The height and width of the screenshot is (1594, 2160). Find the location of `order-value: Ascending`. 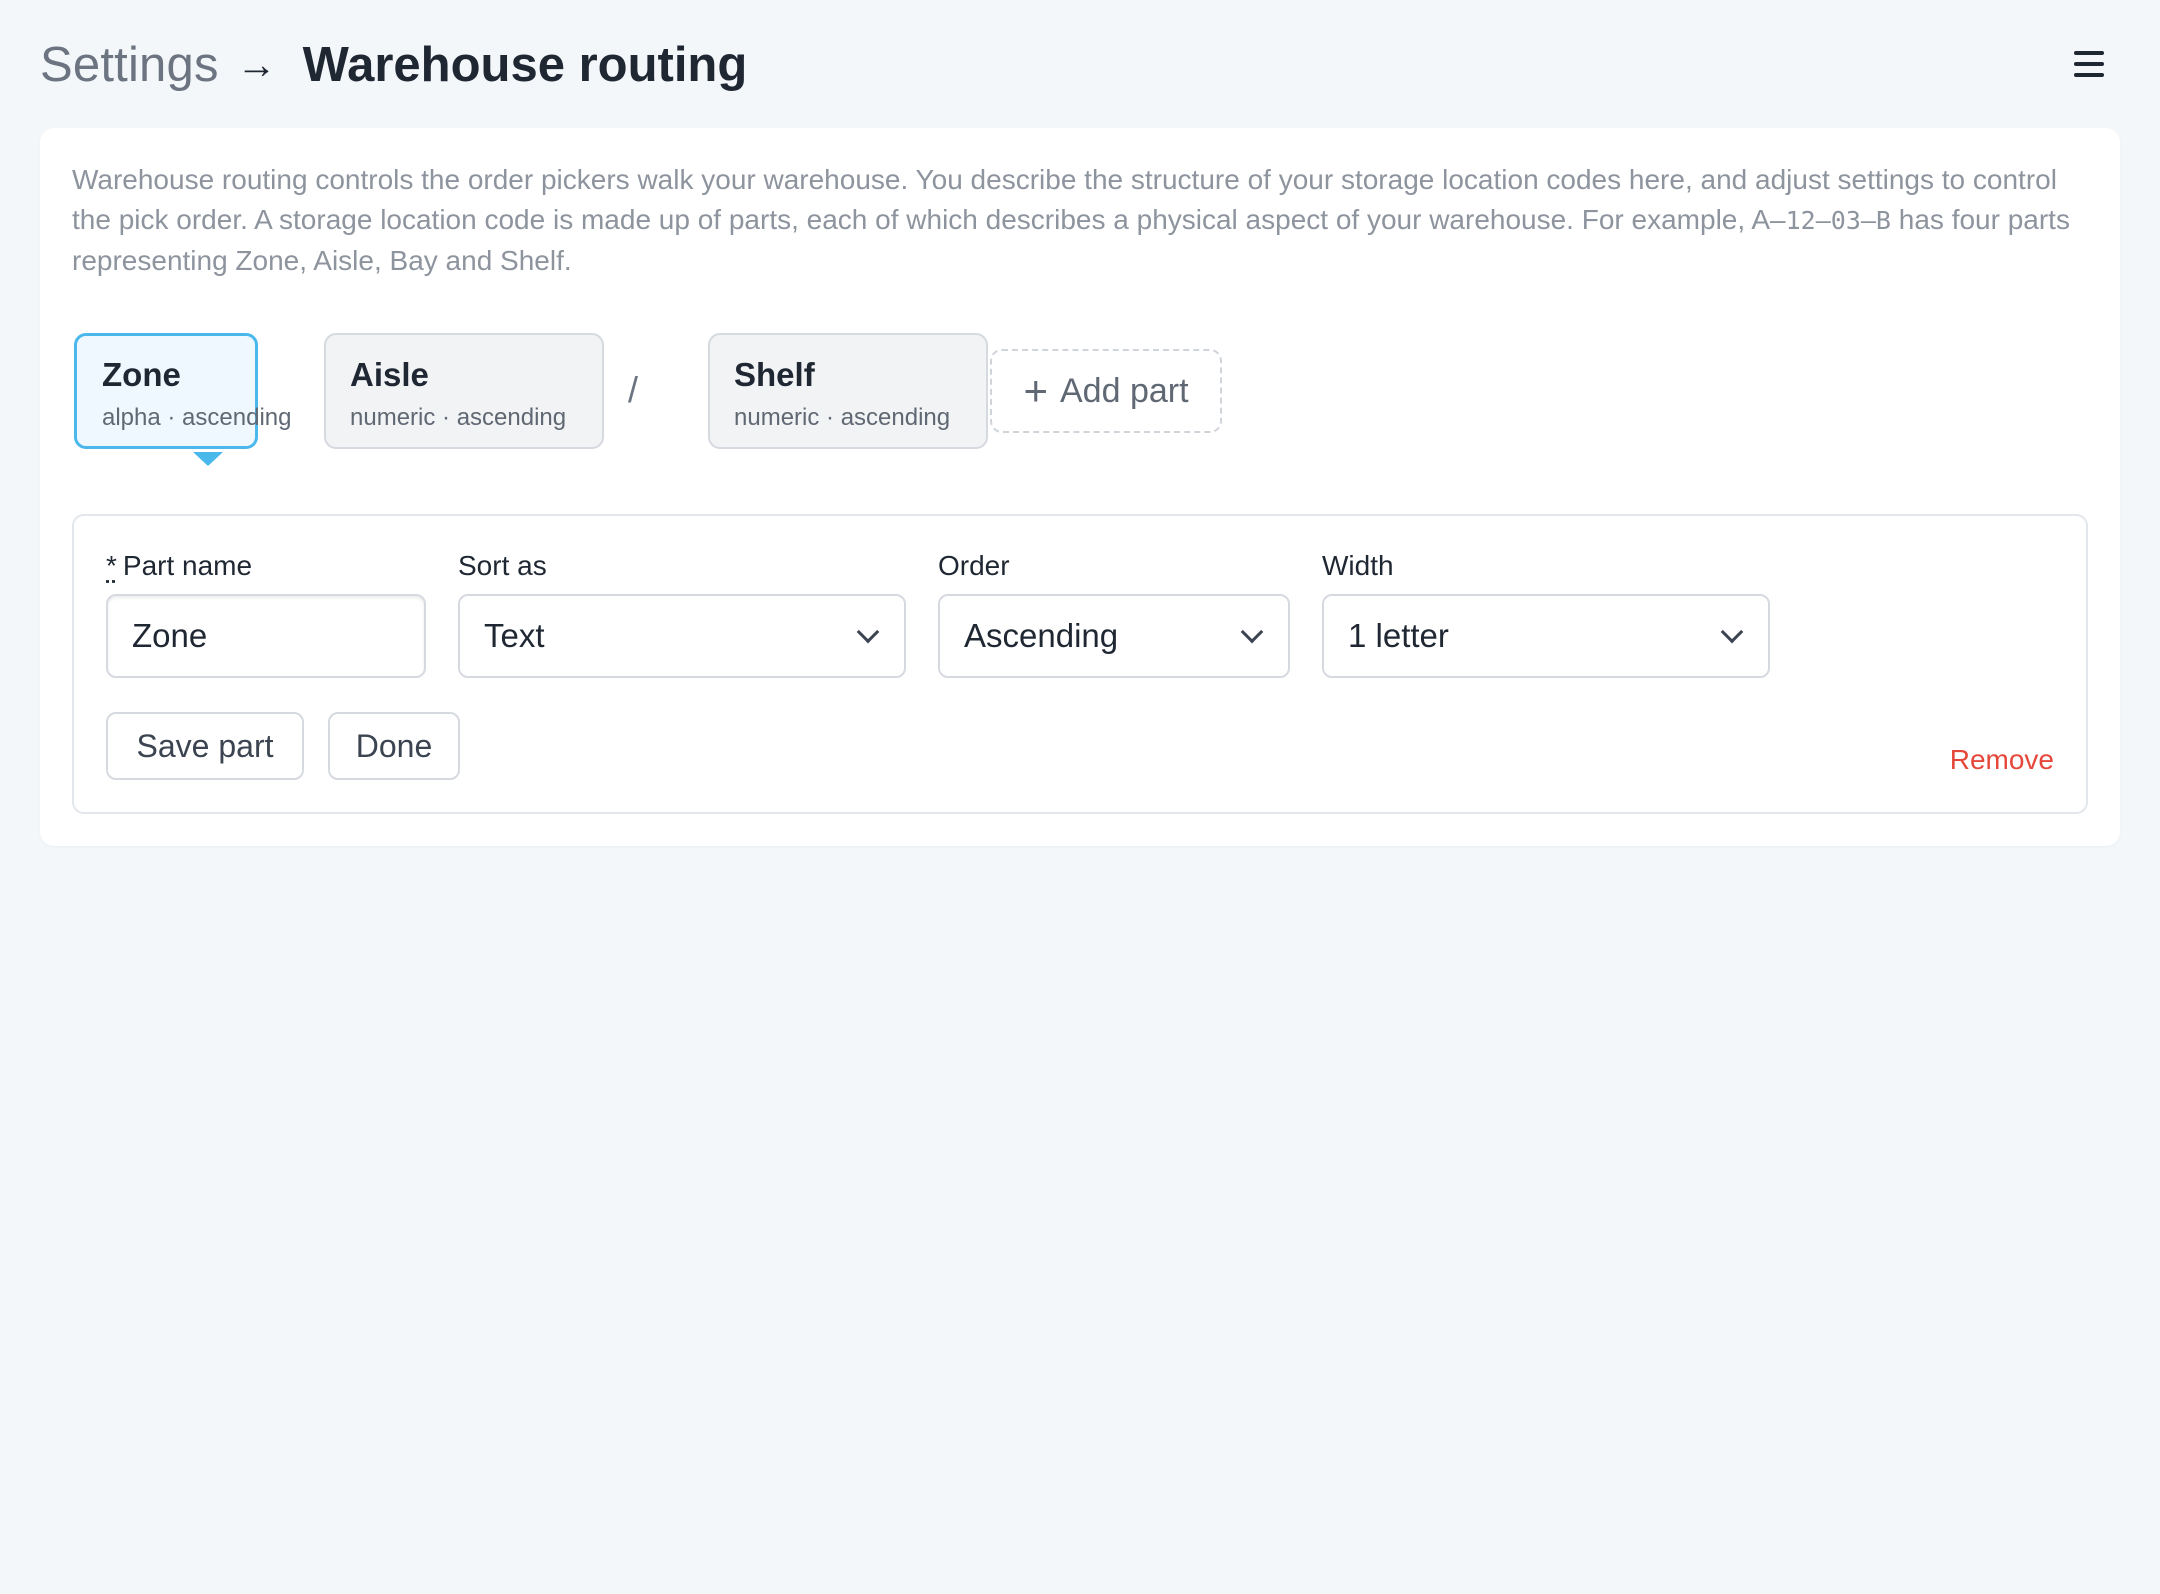

order-value: Ascending is located at coordinates (1041, 635).